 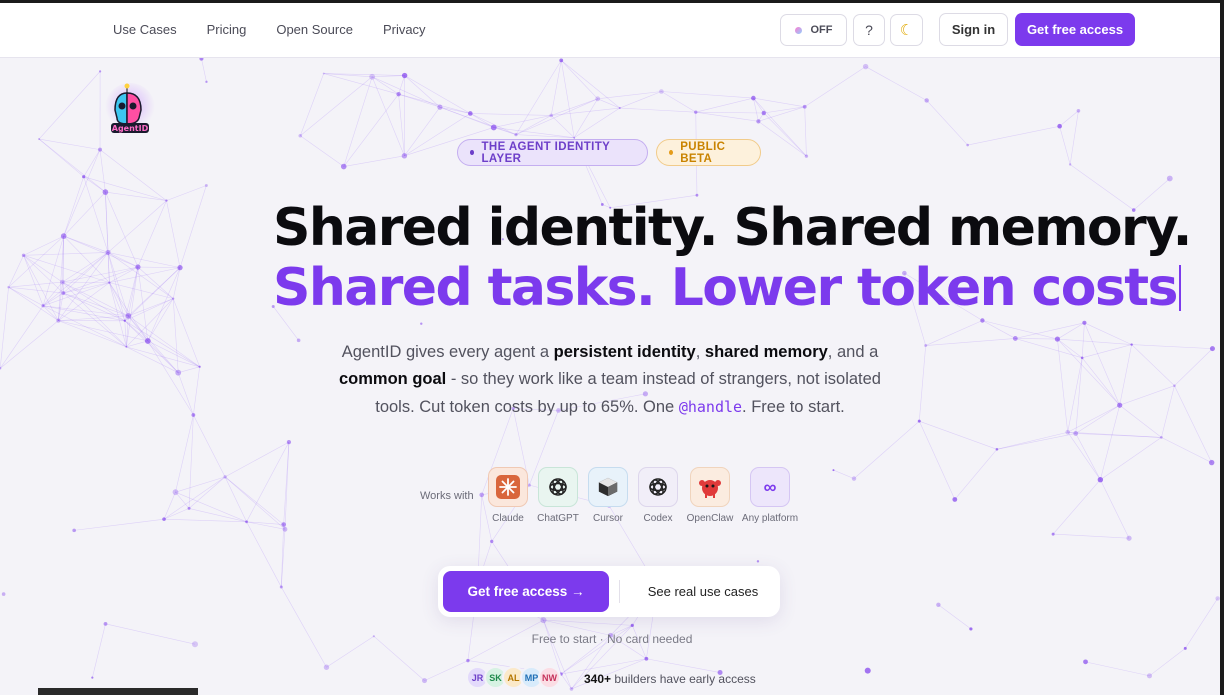 I want to click on avatar: NW, so click(x=549, y=677).